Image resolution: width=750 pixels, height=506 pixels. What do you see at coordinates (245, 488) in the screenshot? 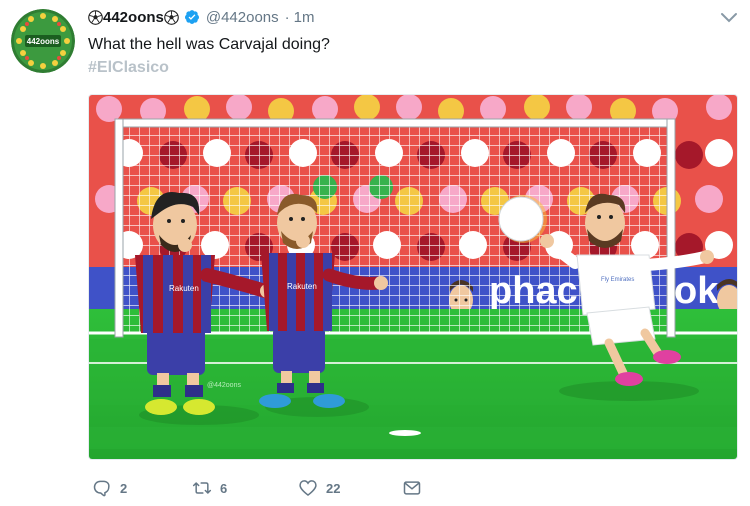
I see `retweet-button: 6` at bounding box center [245, 488].